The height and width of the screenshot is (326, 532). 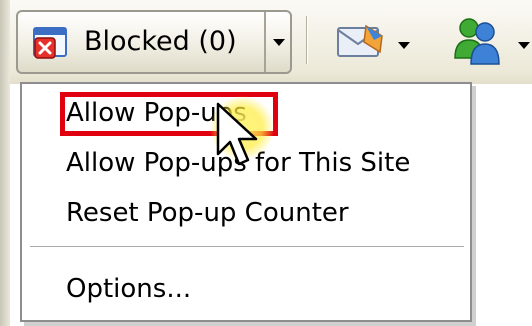 What do you see at coordinates (207, 213) in the screenshot?
I see `menu-item-reset-popup-counter: Reset Pop-up Counter` at bounding box center [207, 213].